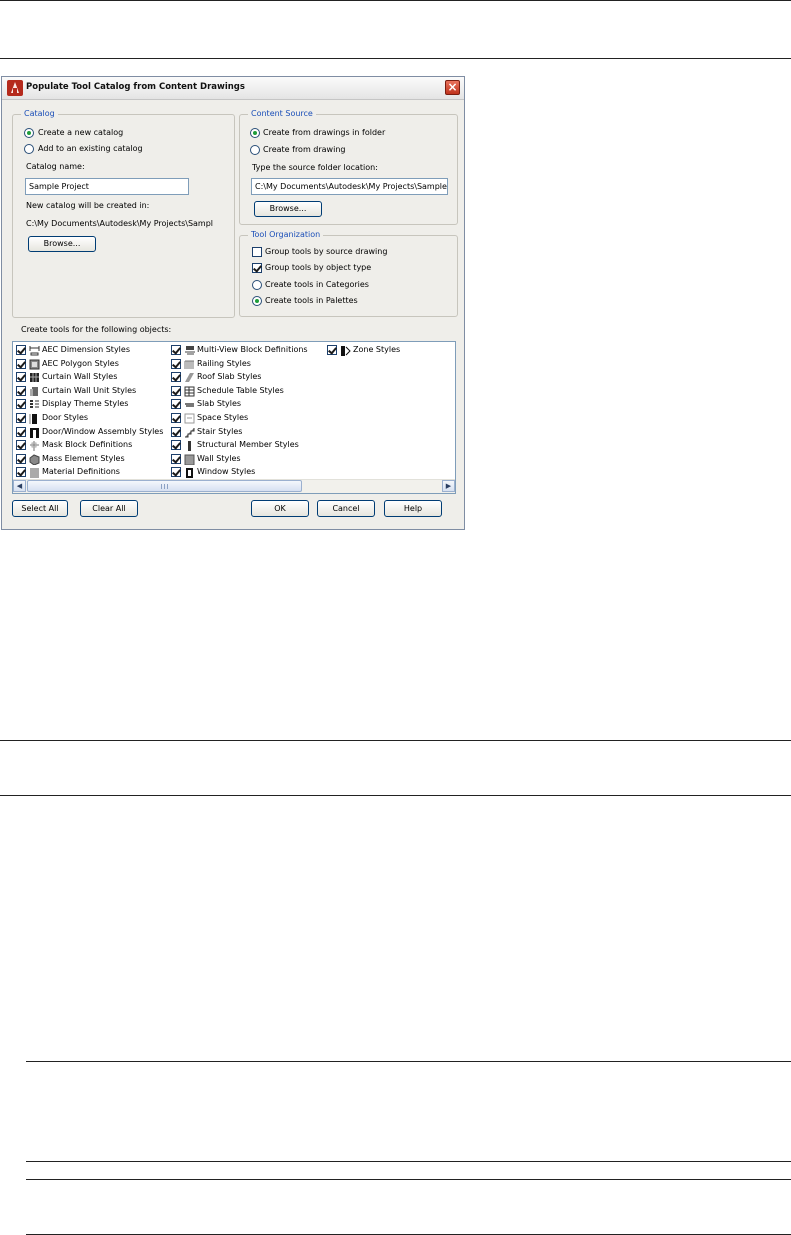 The width and height of the screenshot is (791, 1235). What do you see at coordinates (109, 508) in the screenshot?
I see `clear-all-button: Clear All` at bounding box center [109, 508].